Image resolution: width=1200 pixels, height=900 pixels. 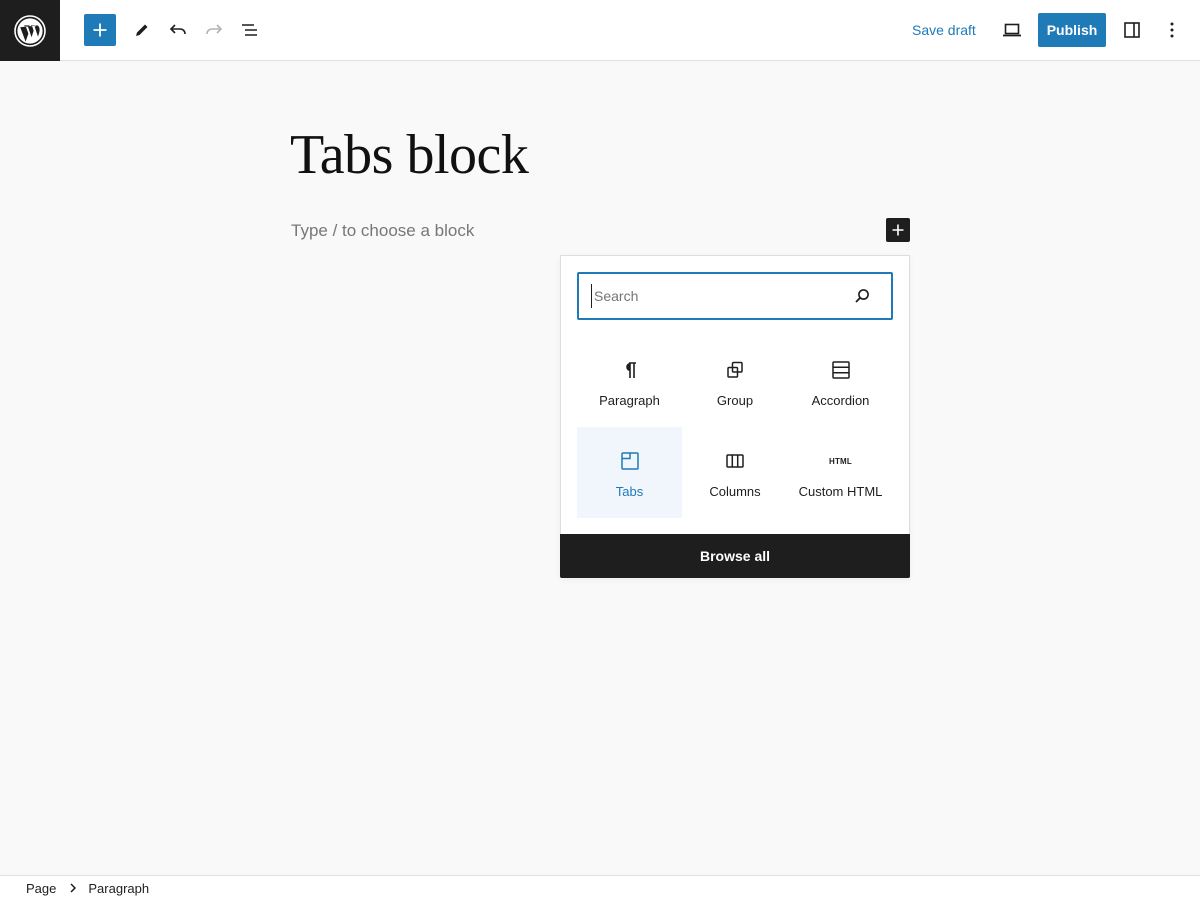 I want to click on vertical-ellipsis-icon, so click(x=1172, y=30).